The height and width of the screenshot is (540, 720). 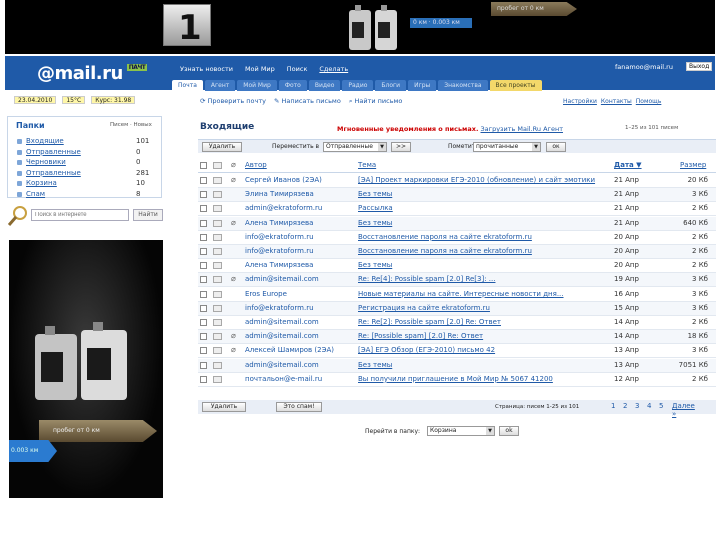 I want to click on help-link: Помощь, so click(x=649, y=101).